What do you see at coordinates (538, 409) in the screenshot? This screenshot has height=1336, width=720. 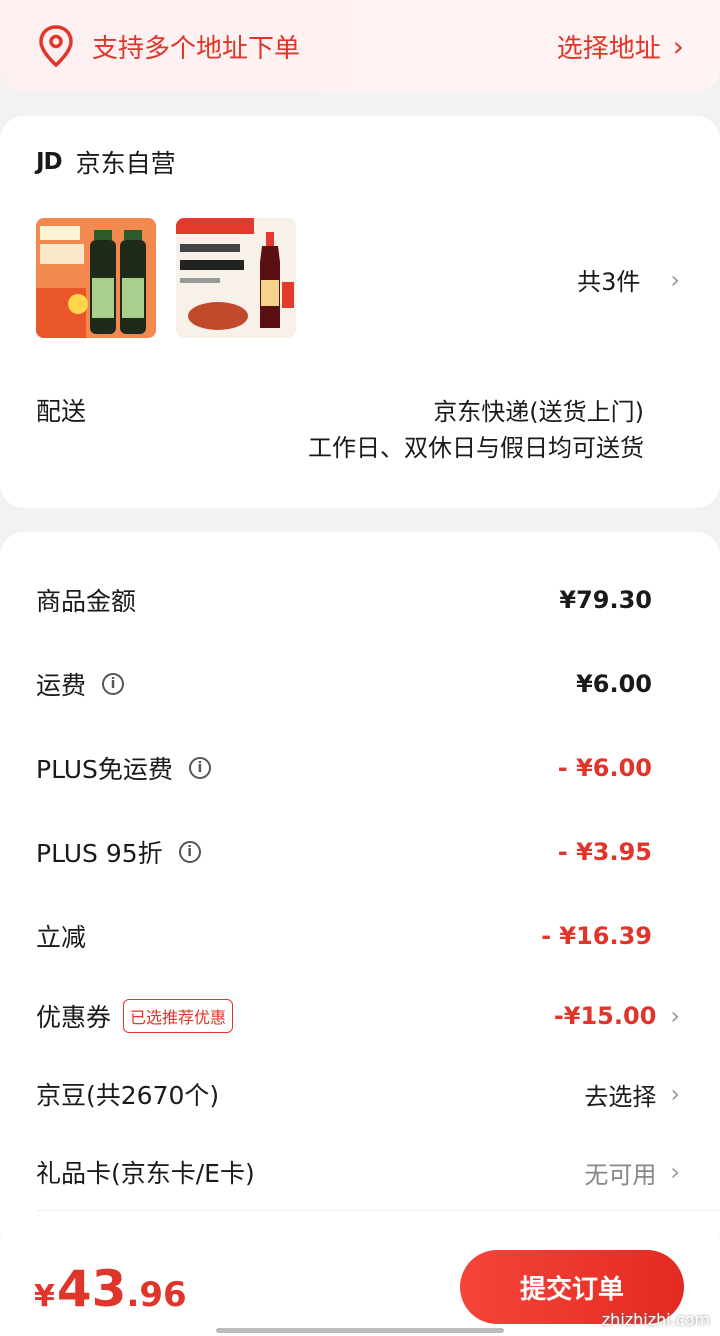 I see `shipping-method: 京东快递(送货上门)` at bounding box center [538, 409].